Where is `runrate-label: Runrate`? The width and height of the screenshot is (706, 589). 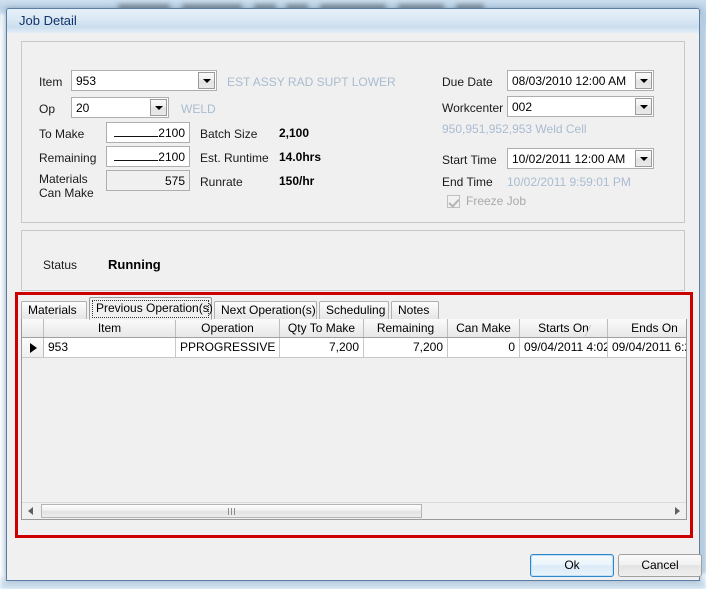 runrate-label: Runrate is located at coordinates (221, 182).